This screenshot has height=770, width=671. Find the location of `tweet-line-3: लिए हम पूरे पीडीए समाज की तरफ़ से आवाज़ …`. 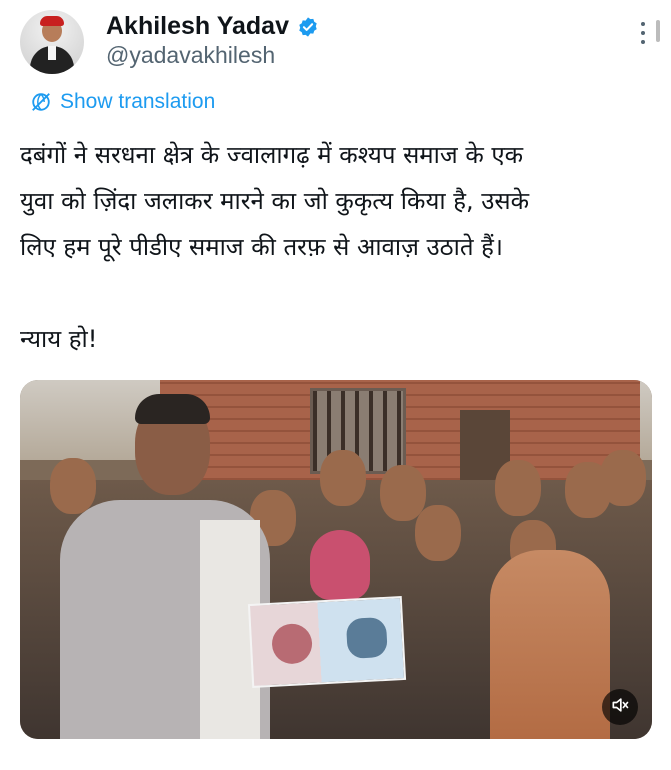

tweet-line-3: लिए हम पूरे पीडीए समाज की तरफ़ से आवाज़ … is located at coordinates (261, 247).